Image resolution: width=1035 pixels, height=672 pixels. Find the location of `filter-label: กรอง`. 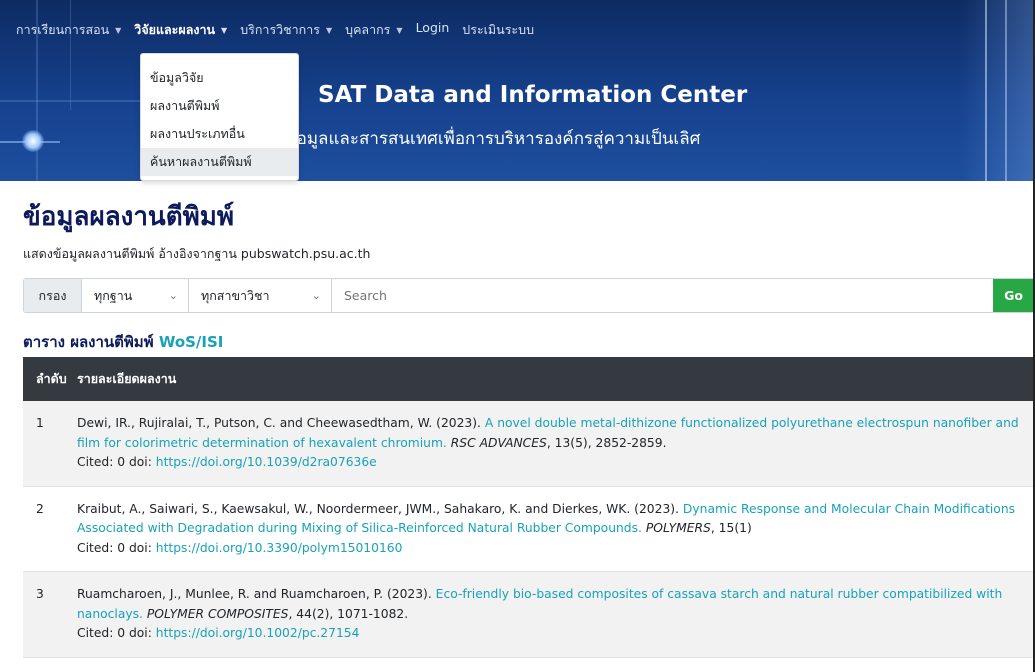

filter-label: กรอง is located at coordinates (53, 295).